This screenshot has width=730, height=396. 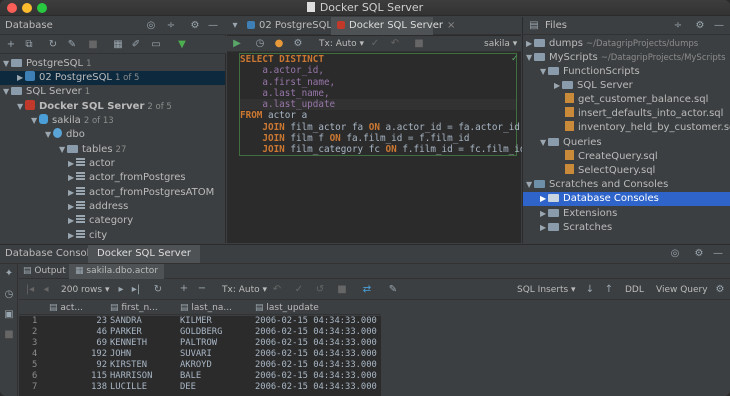 What do you see at coordinates (30, 290) in the screenshot?
I see `first-page-icon: |◂` at bounding box center [30, 290].